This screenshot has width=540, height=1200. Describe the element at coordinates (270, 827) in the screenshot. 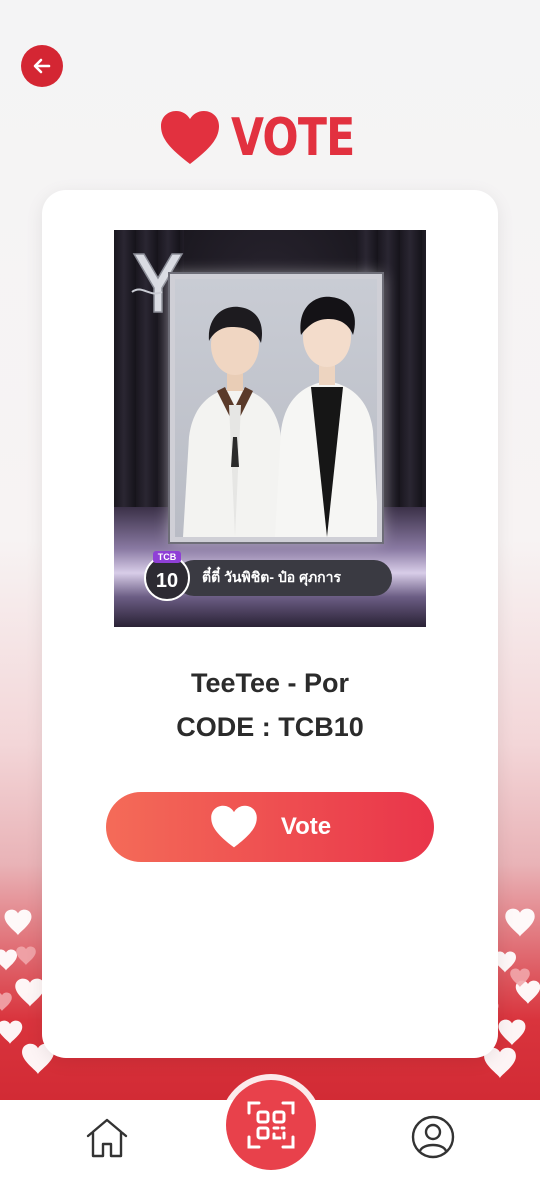

I see `vote-button: Vote` at that location.